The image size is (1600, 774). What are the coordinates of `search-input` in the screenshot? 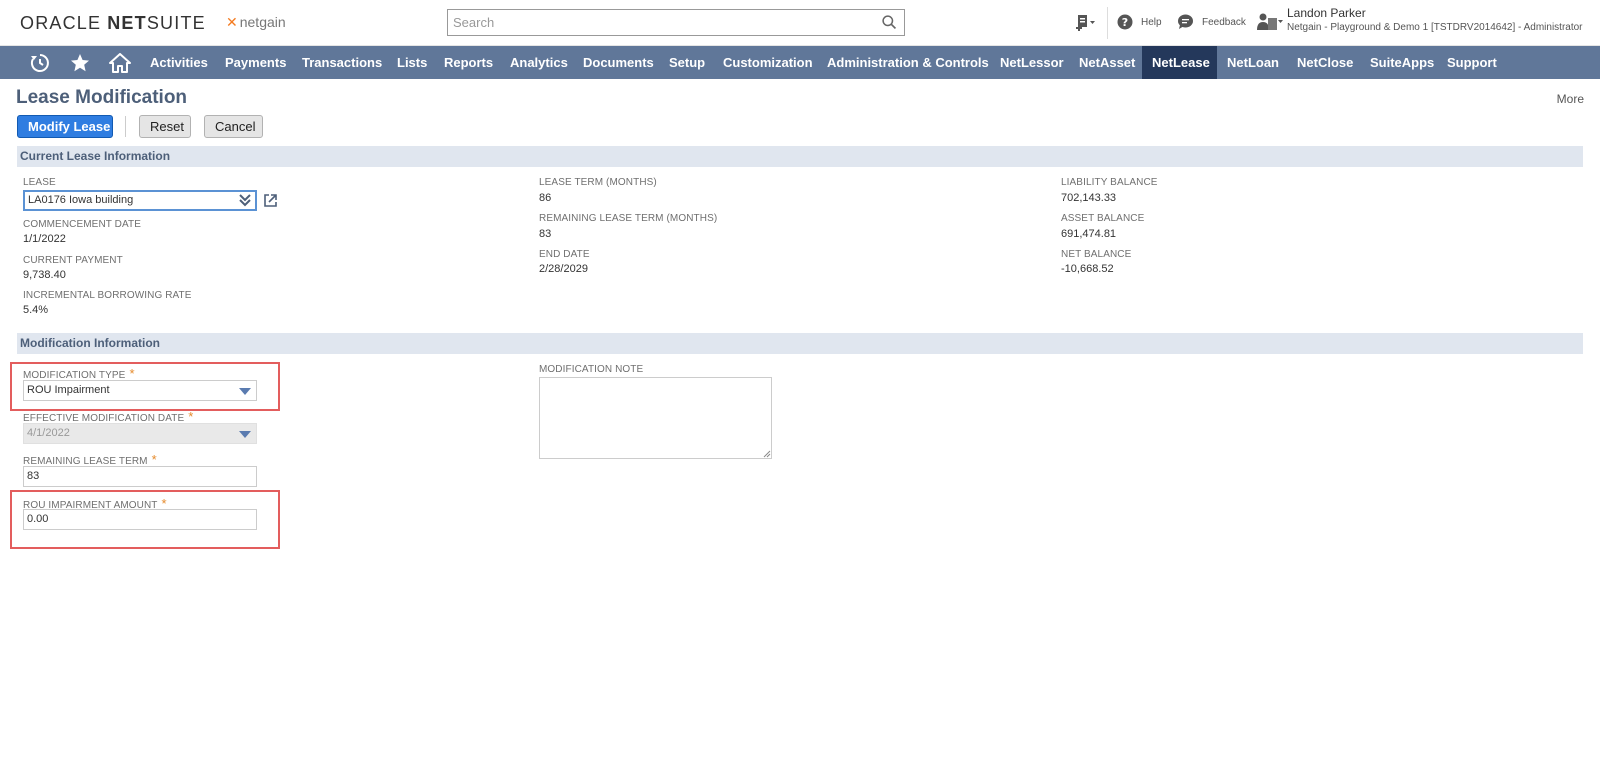 It's located at (658, 22).